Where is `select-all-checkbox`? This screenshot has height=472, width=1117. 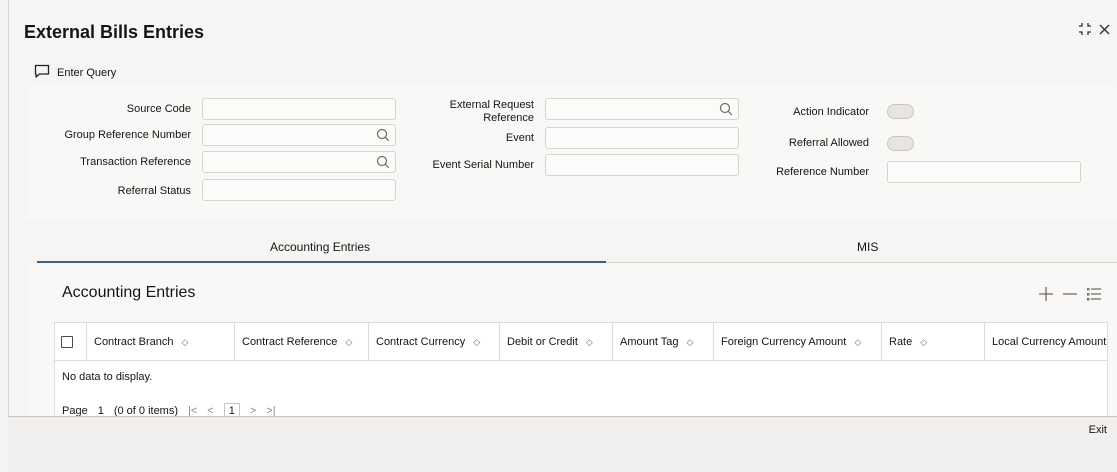
select-all-checkbox is located at coordinates (67, 342).